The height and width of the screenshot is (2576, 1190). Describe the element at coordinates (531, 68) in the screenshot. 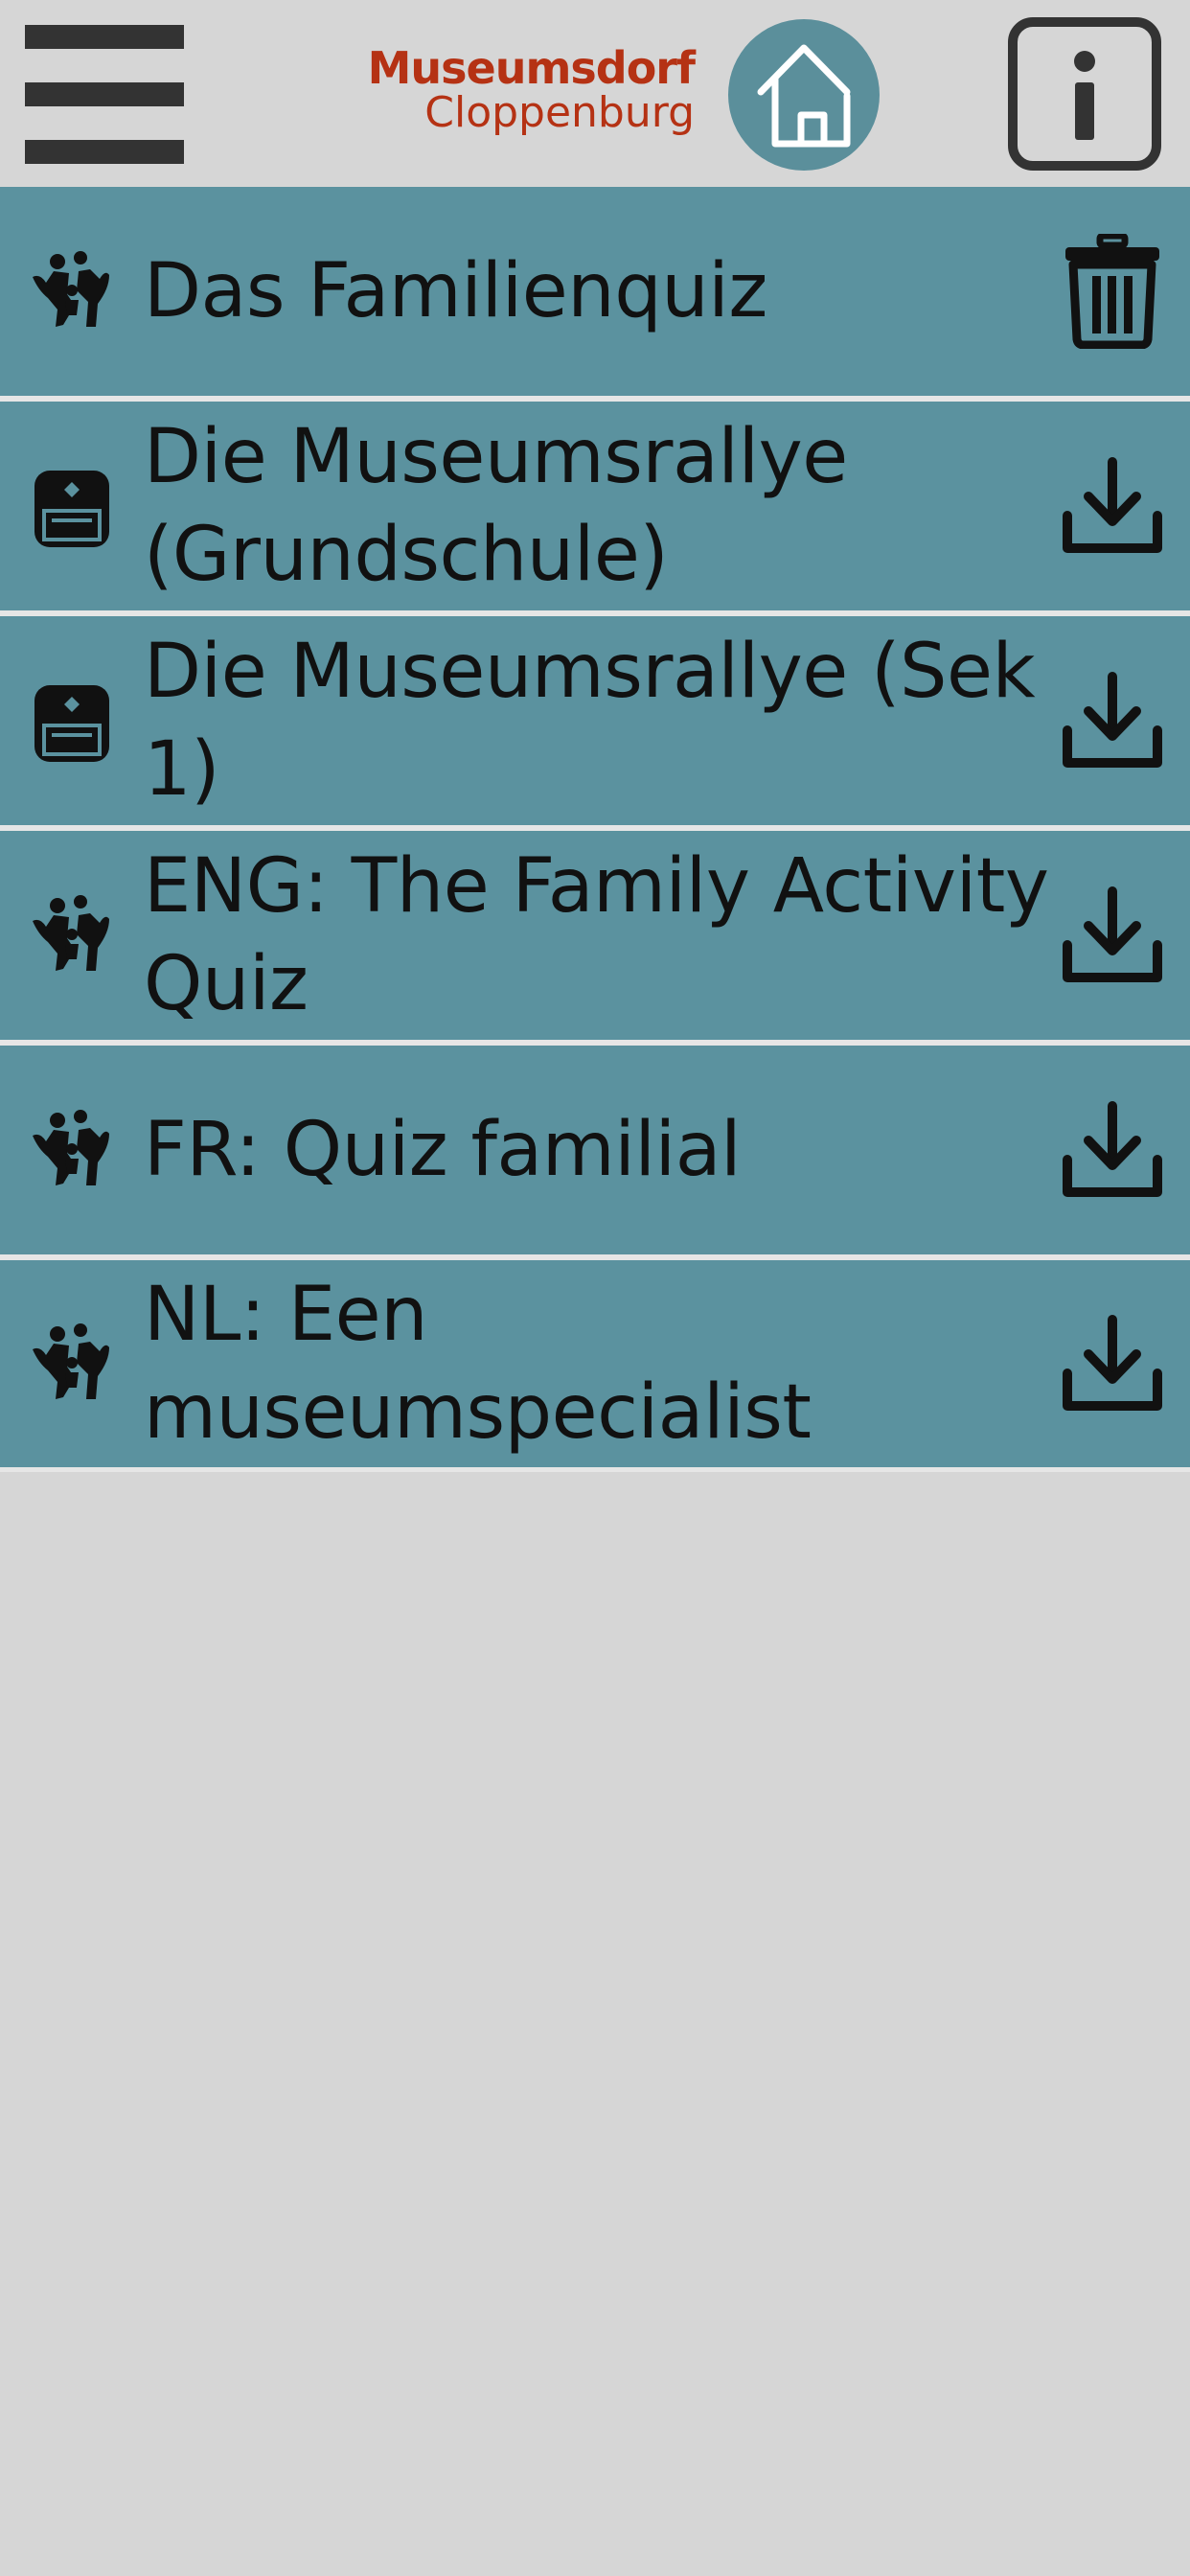

I see `logo-line-1: Museumsdorf` at that location.